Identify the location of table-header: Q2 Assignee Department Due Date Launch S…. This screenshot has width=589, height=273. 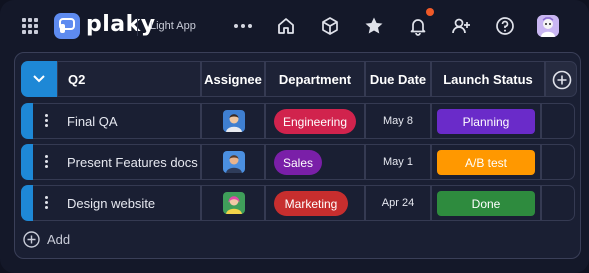
(299, 79).